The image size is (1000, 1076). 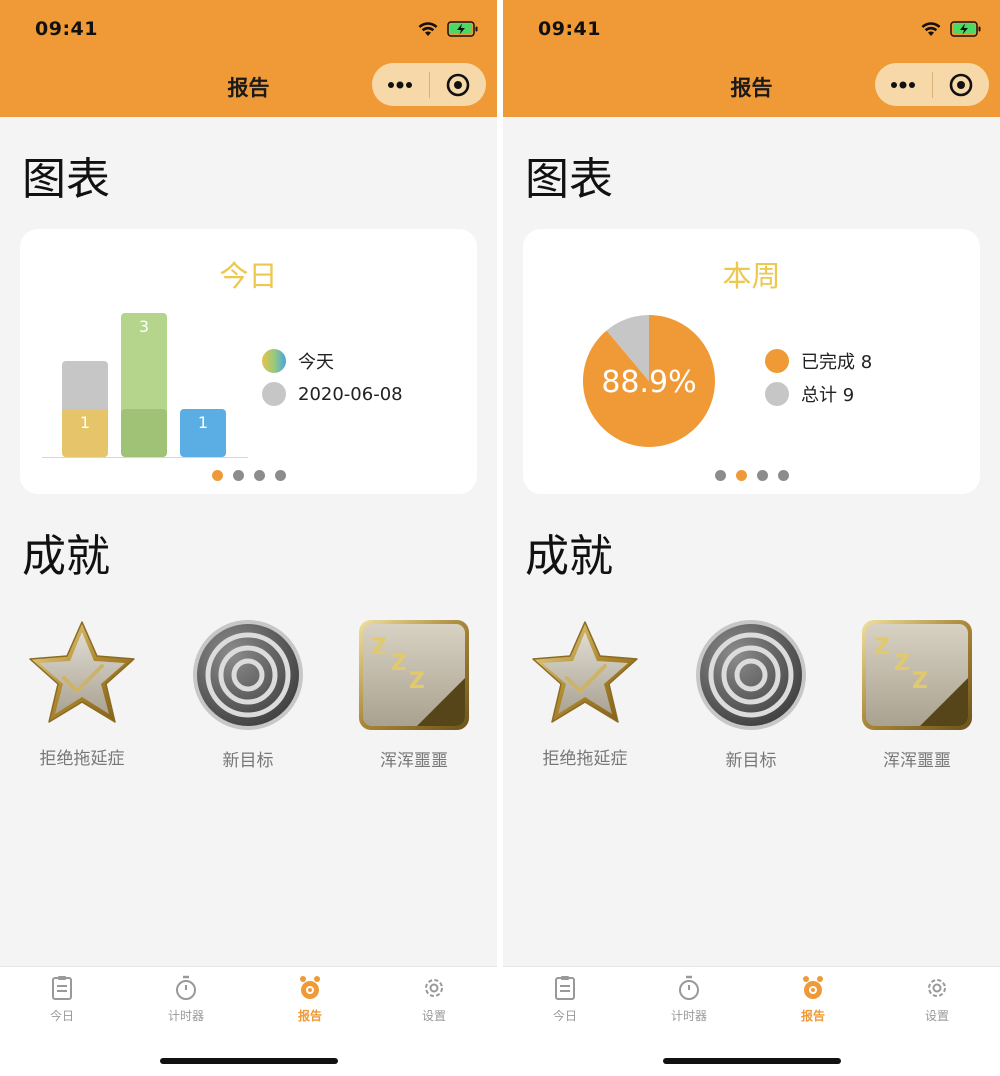 I want to click on wifi-icon, so click(x=428, y=29).